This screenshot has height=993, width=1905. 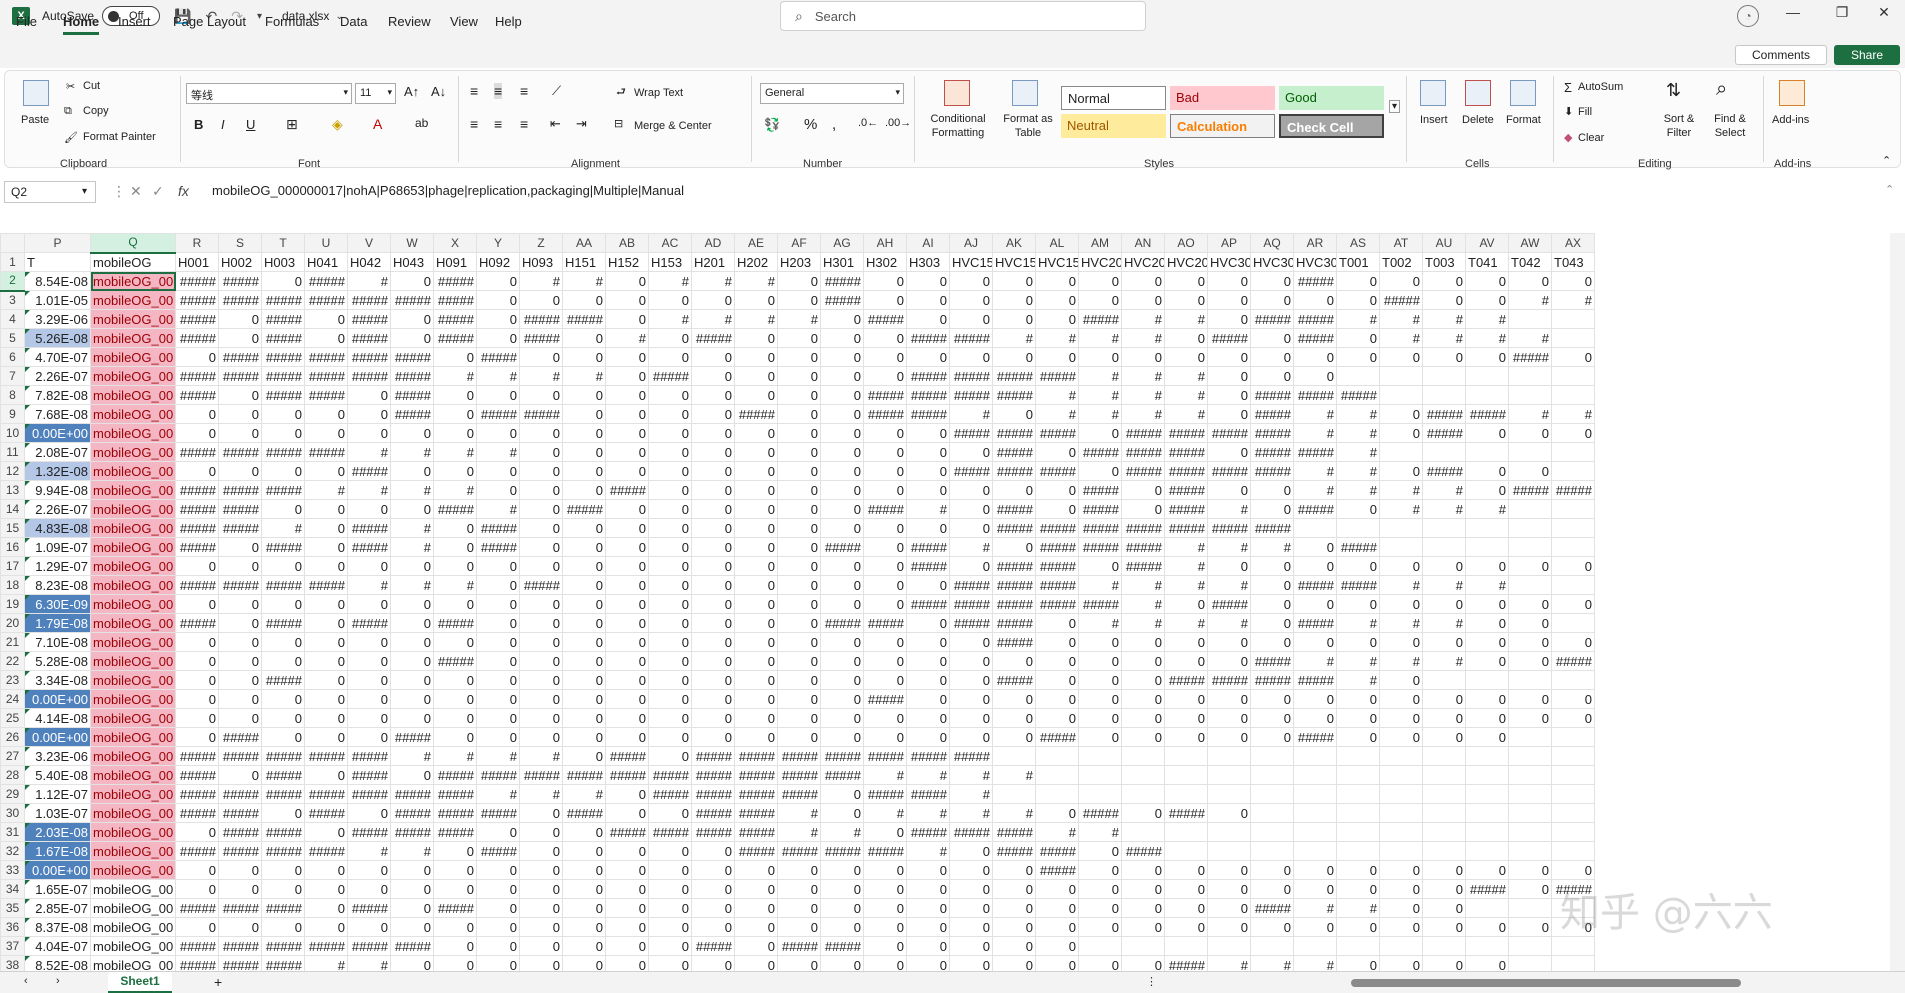 I want to click on header-cell: T003, so click(x=1444, y=262).